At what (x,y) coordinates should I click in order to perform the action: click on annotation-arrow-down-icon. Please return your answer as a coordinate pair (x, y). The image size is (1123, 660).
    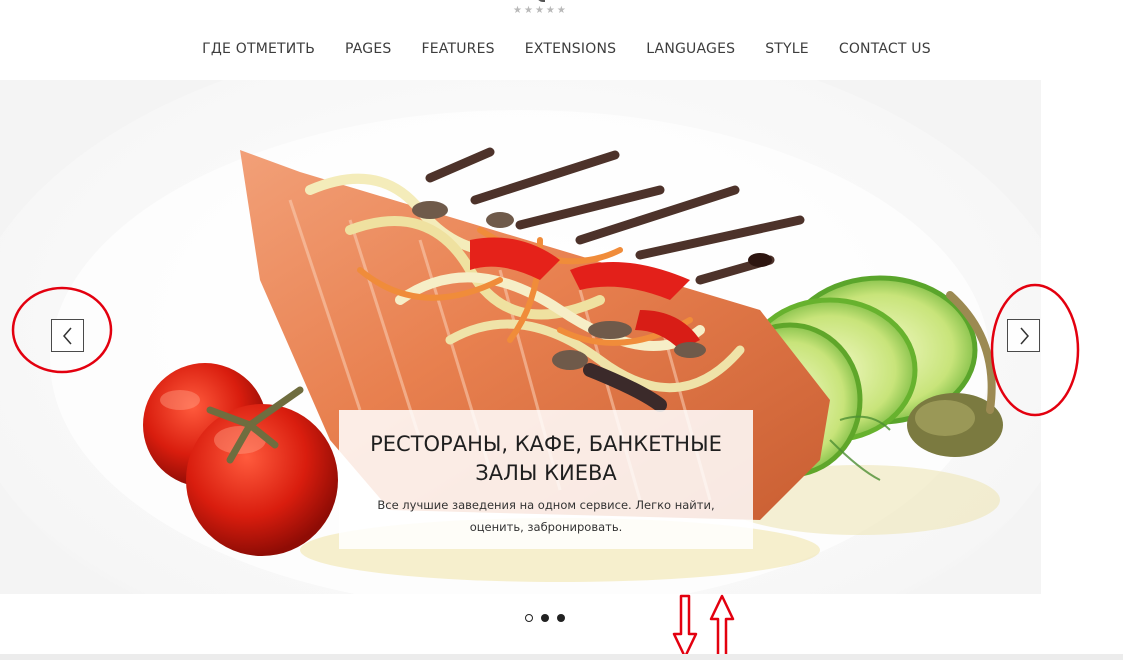
    Looking at the image, I should click on (685, 626).